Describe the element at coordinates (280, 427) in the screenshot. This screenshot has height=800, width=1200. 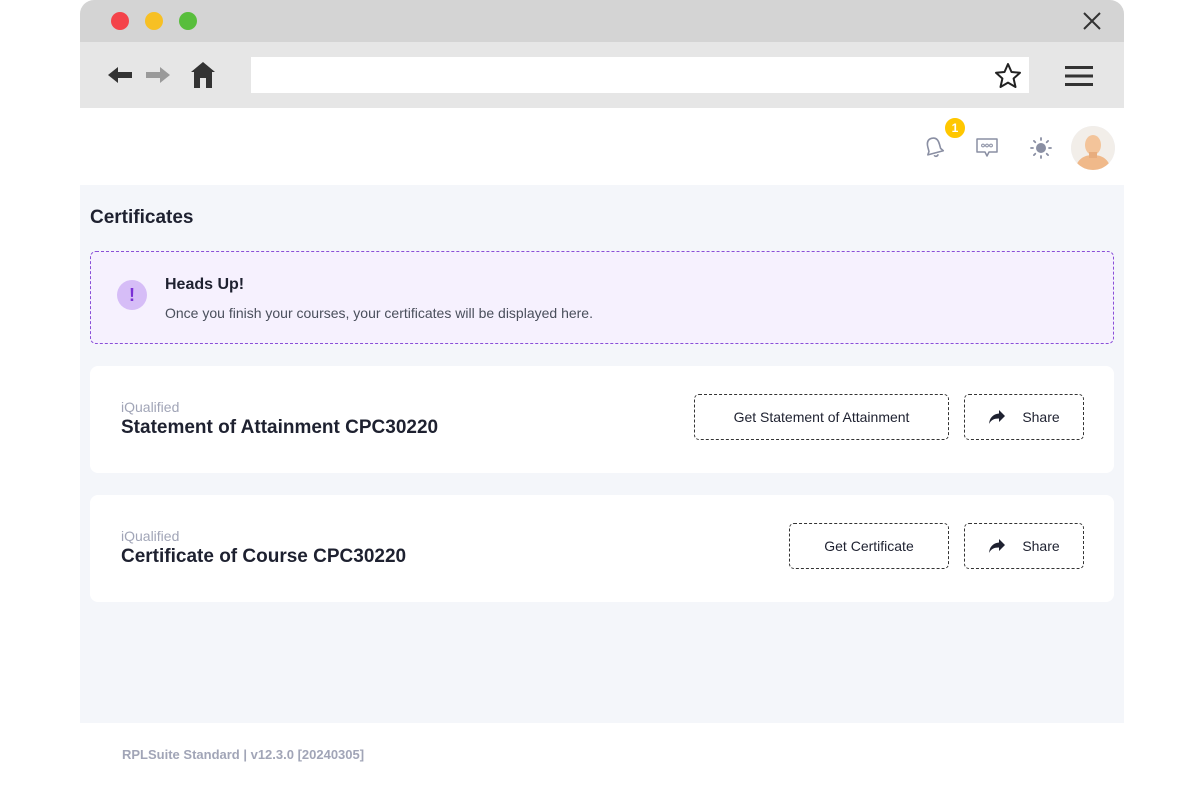
I see `certificate-title: Statement of Attainment CPC30220` at that location.